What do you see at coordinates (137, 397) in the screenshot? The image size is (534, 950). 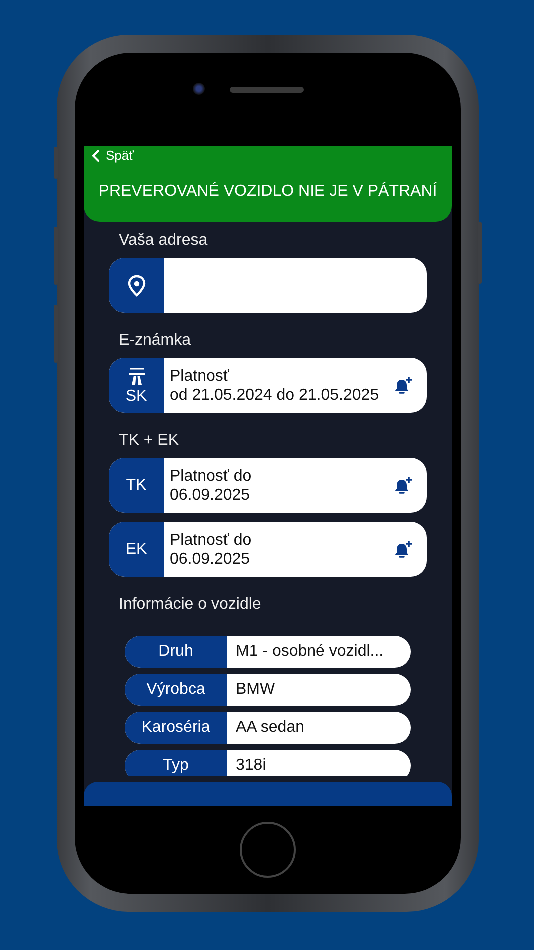 I see `country-code: SK` at bounding box center [137, 397].